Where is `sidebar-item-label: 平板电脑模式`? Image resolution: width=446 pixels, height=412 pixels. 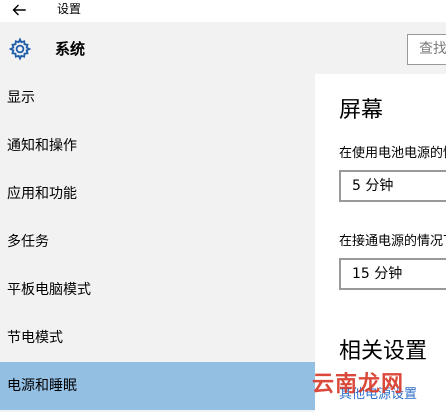
sidebar-item-label: 平板电脑模式 is located at coordinates (49, 290).